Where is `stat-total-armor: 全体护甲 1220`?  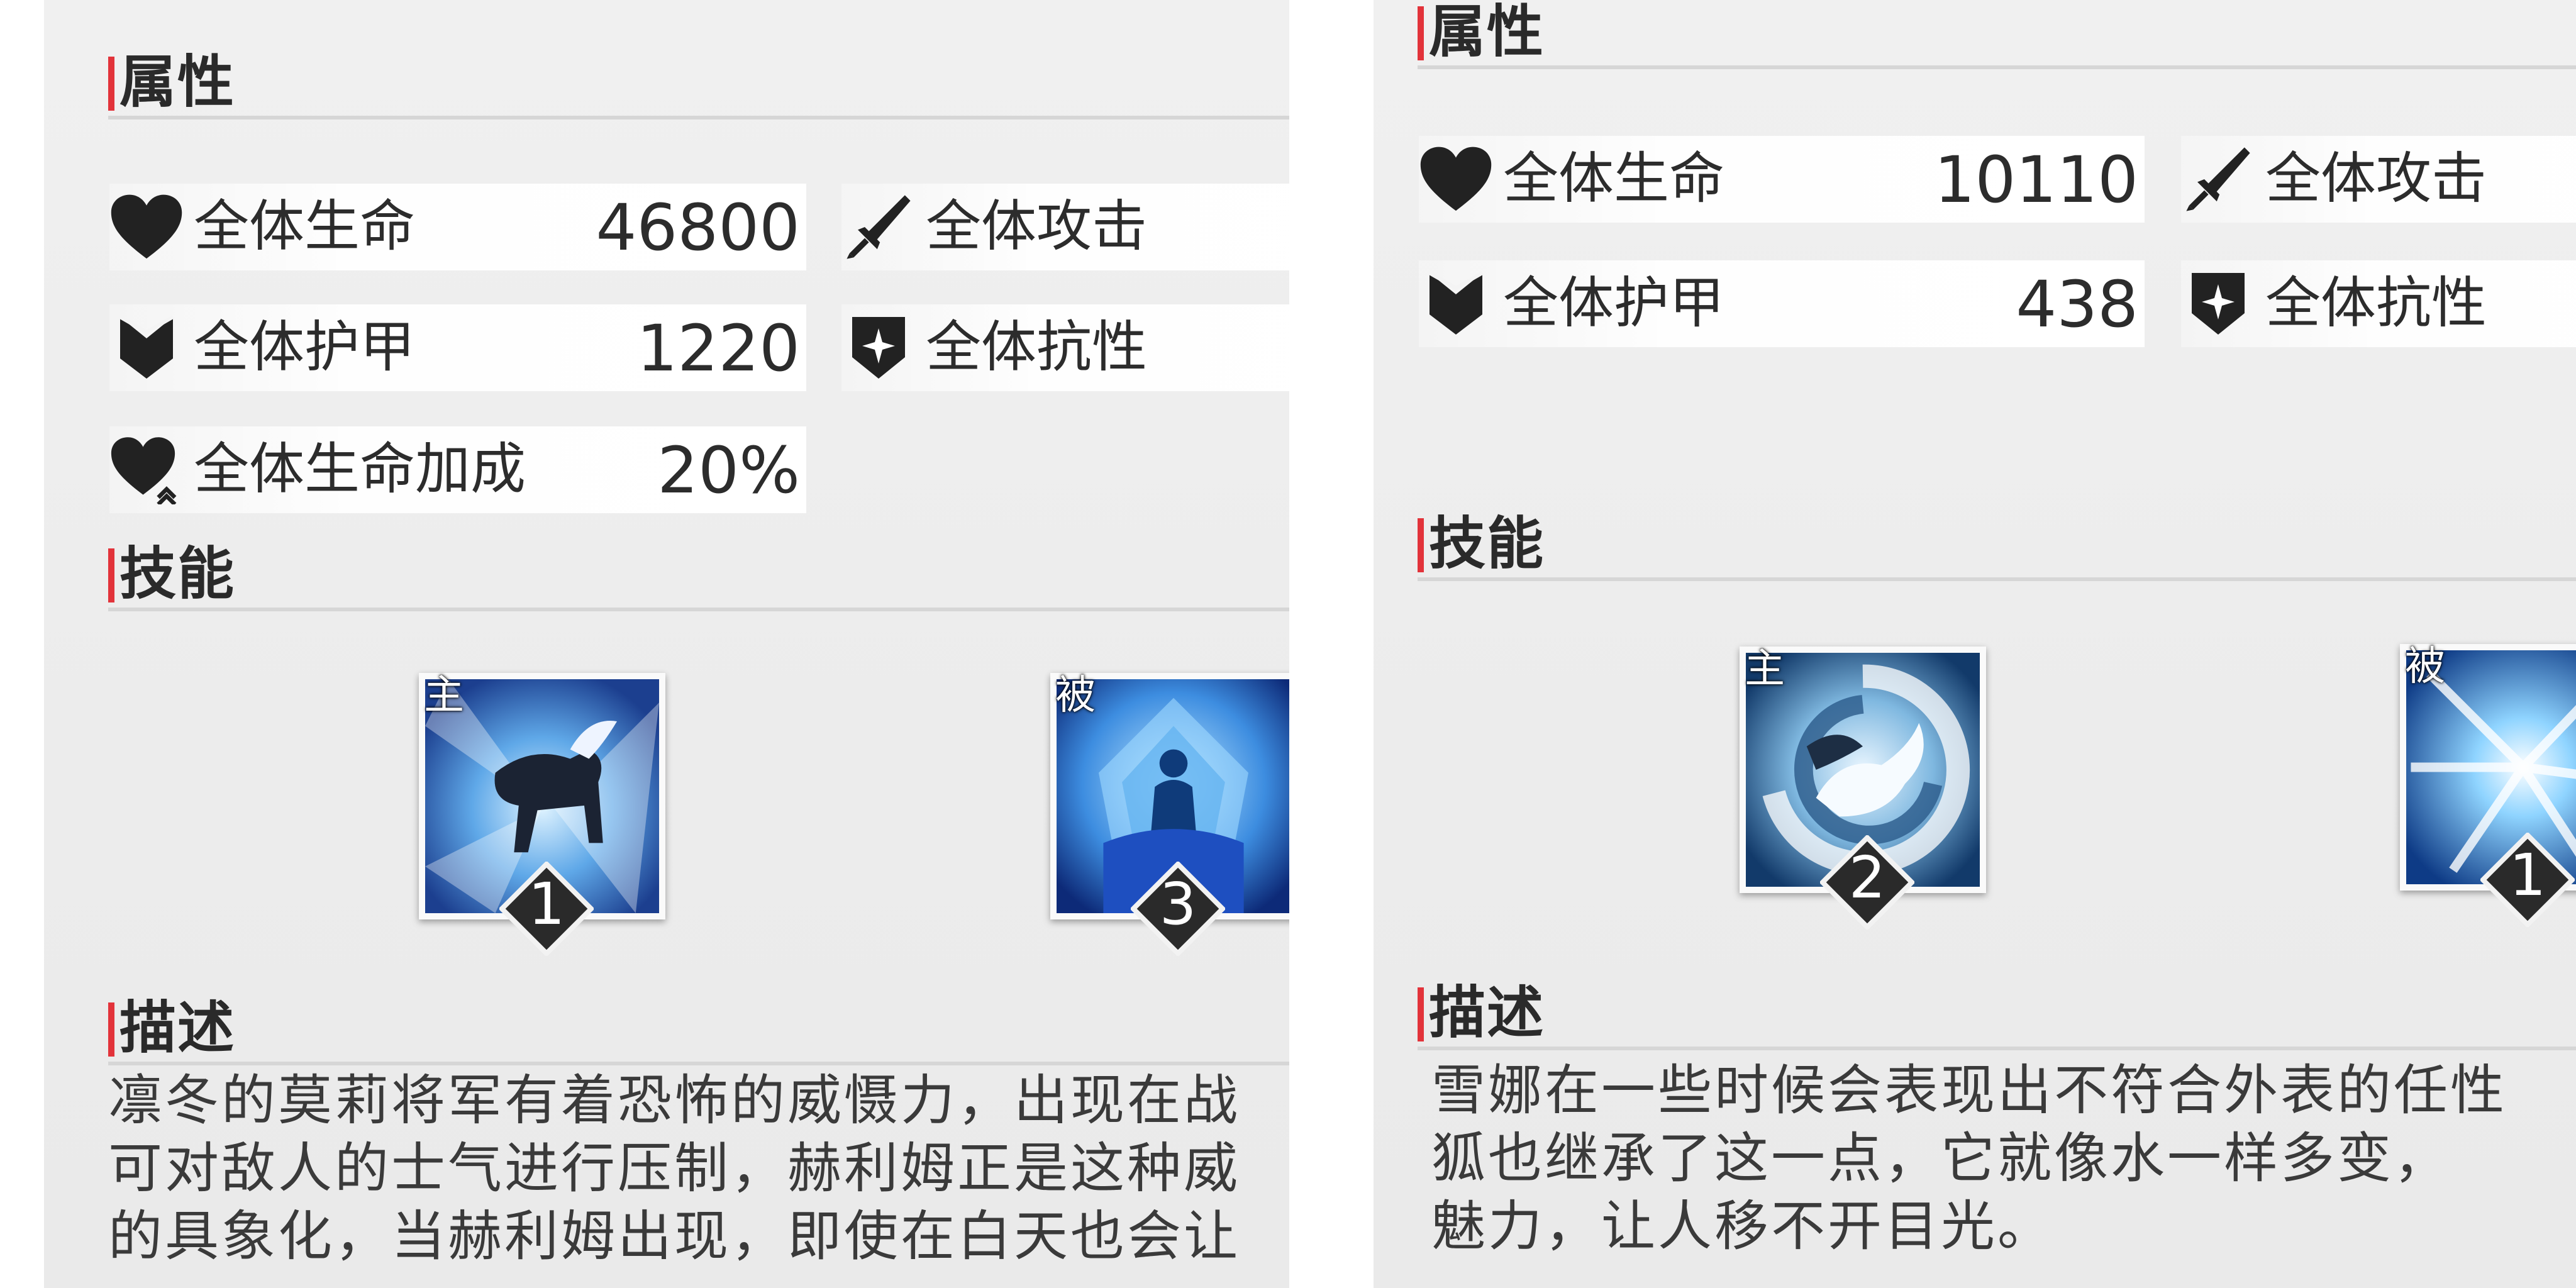
stat-total-armor: 全体护甲 1220 is located at coordinates (457, 347).